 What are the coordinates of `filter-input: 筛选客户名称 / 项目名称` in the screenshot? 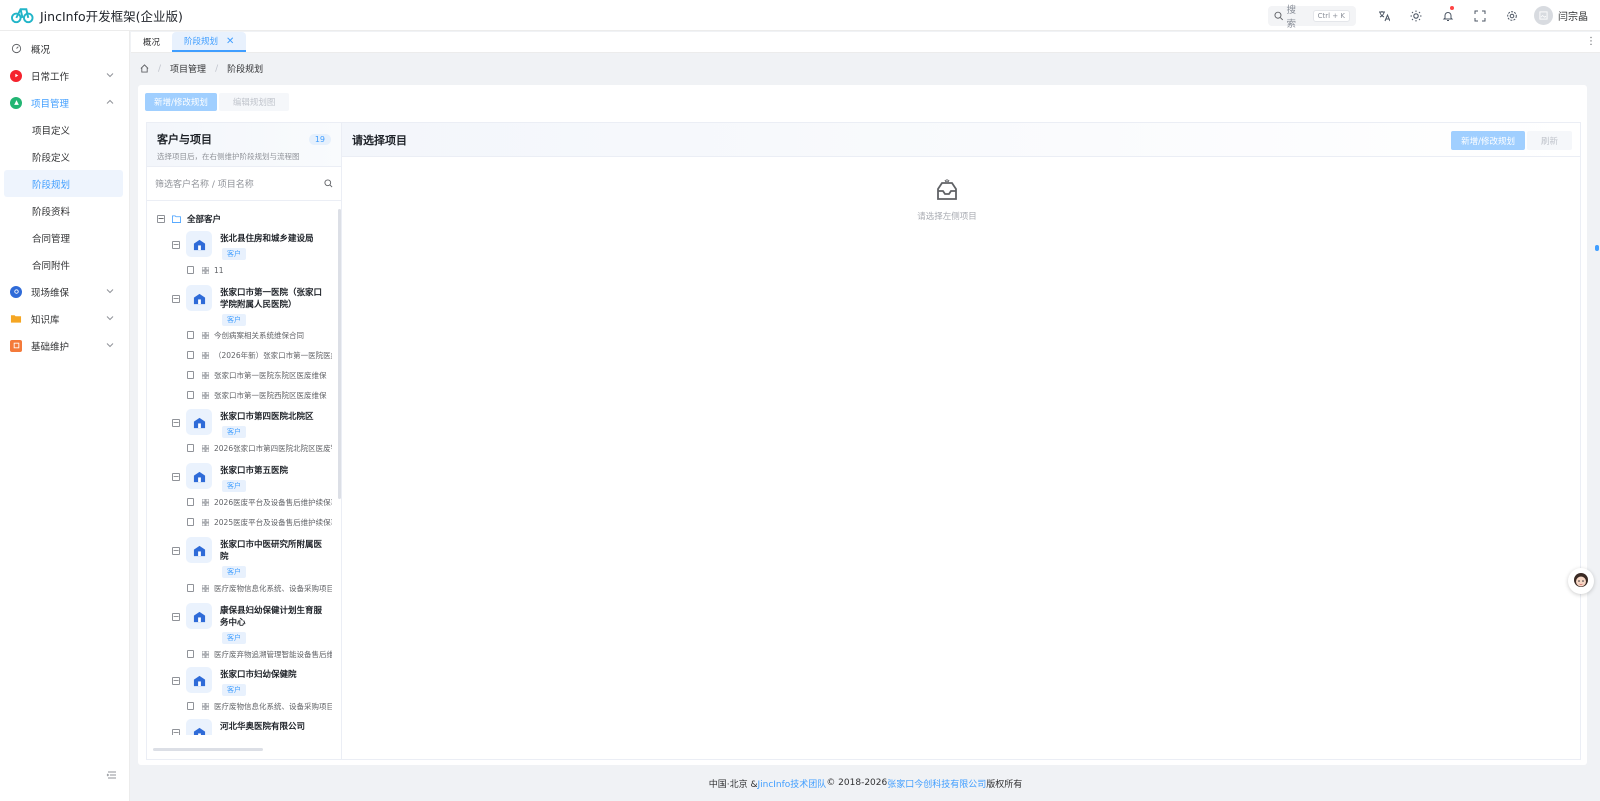 It's located at (244, 184).